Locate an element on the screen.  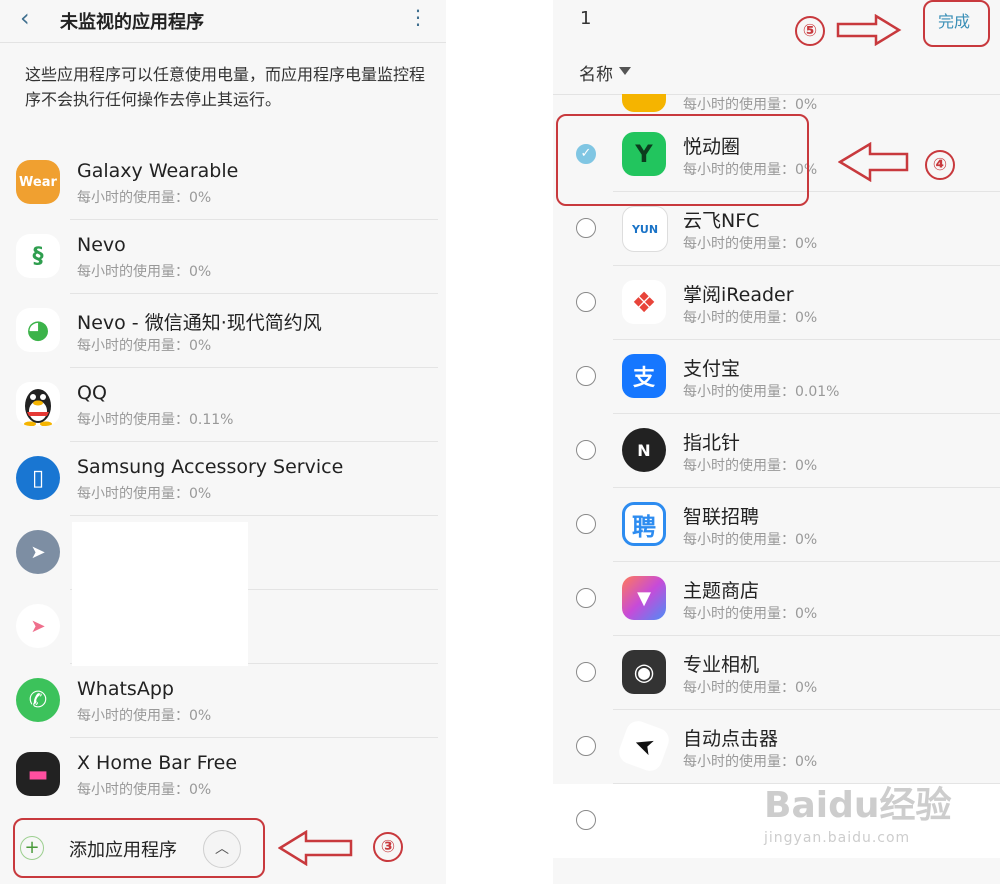
watermark: Baidu经验 jingyan.baidu.com is located at coordinates (857, 811).